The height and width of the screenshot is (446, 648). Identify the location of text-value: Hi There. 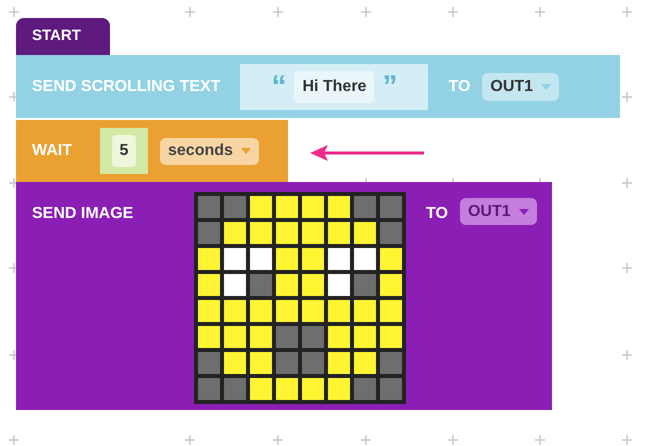
(334, 86).